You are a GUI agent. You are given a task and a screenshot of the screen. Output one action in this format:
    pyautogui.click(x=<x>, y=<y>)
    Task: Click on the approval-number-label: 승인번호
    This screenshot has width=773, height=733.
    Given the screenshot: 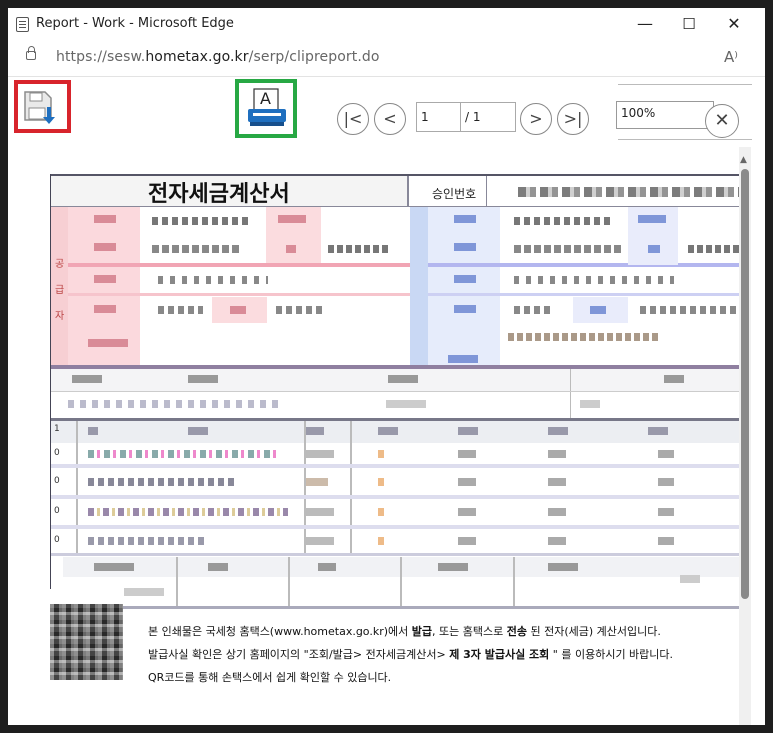 What is the action you would take?
    pyautogui.click(x=454, y=194)
    